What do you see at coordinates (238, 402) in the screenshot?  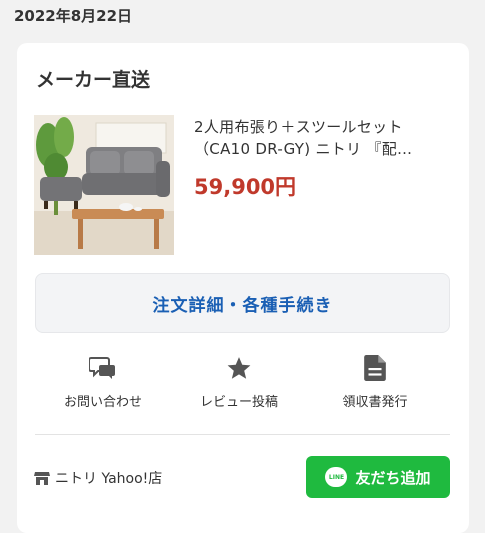 I see `review-label: レビュー投稿` at bounding box center [238, 402].